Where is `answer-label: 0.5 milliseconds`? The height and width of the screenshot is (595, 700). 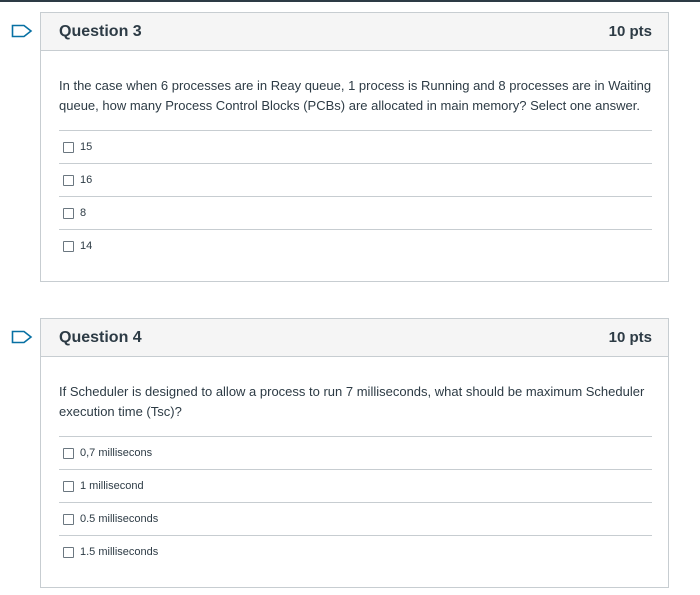 answer-label: 0.5 milliseconds is located at coordinates (119, 519).